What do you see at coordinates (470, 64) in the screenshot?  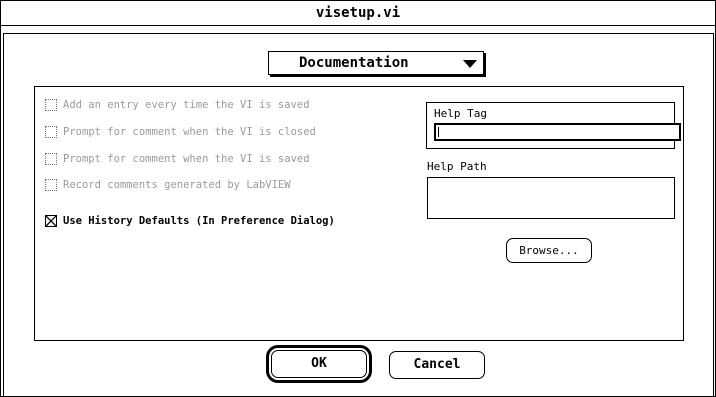 I see `triangle-down-icon` at bounding box center [470, 64].